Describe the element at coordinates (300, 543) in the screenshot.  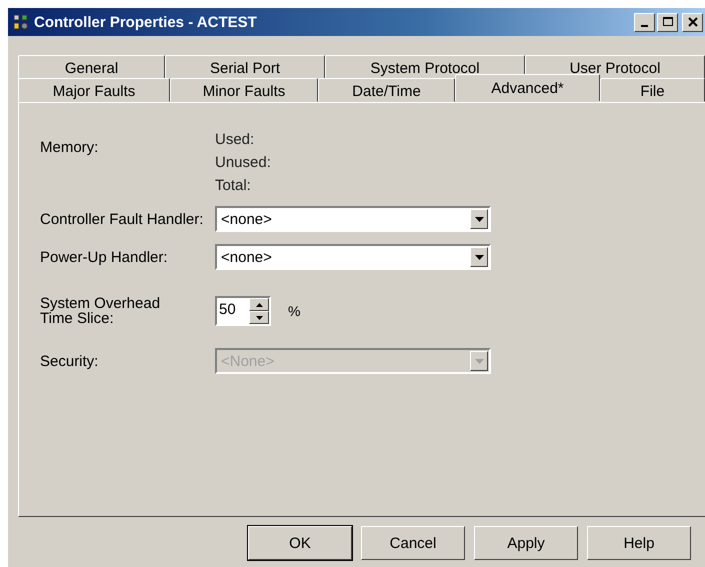
I see `dialog-button: OK` at that location.